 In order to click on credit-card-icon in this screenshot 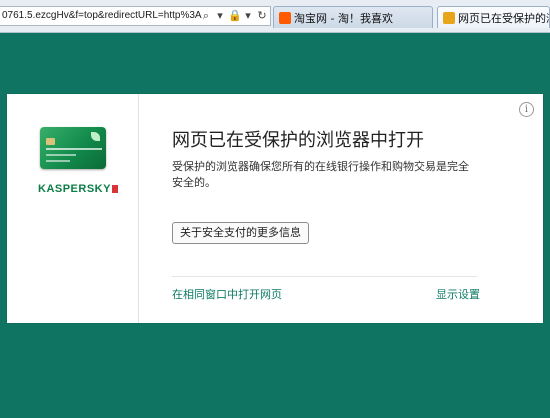, I will do `click(73, 148)`.